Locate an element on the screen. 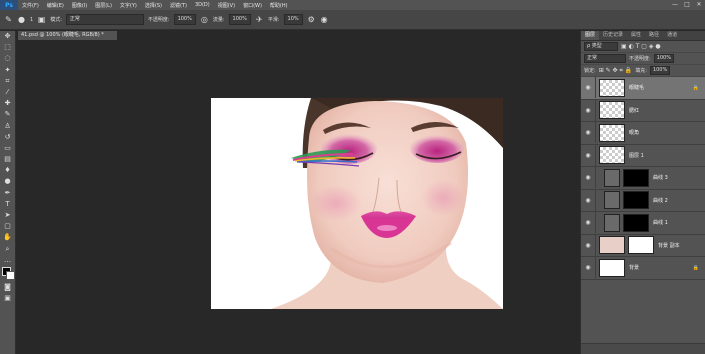 The image size is (705, 354). zoom-tool-icon: ⌕ is located at coordinates (7, 249).